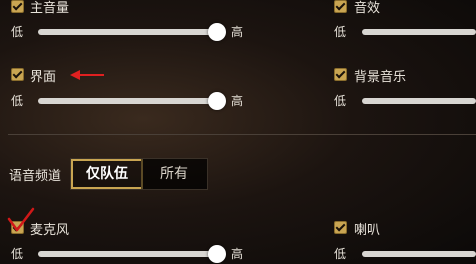  What do you see at coordinates (17, 6) in the screenshot?
I see `master-volume-checkbox` at bounding box center [17, 6].